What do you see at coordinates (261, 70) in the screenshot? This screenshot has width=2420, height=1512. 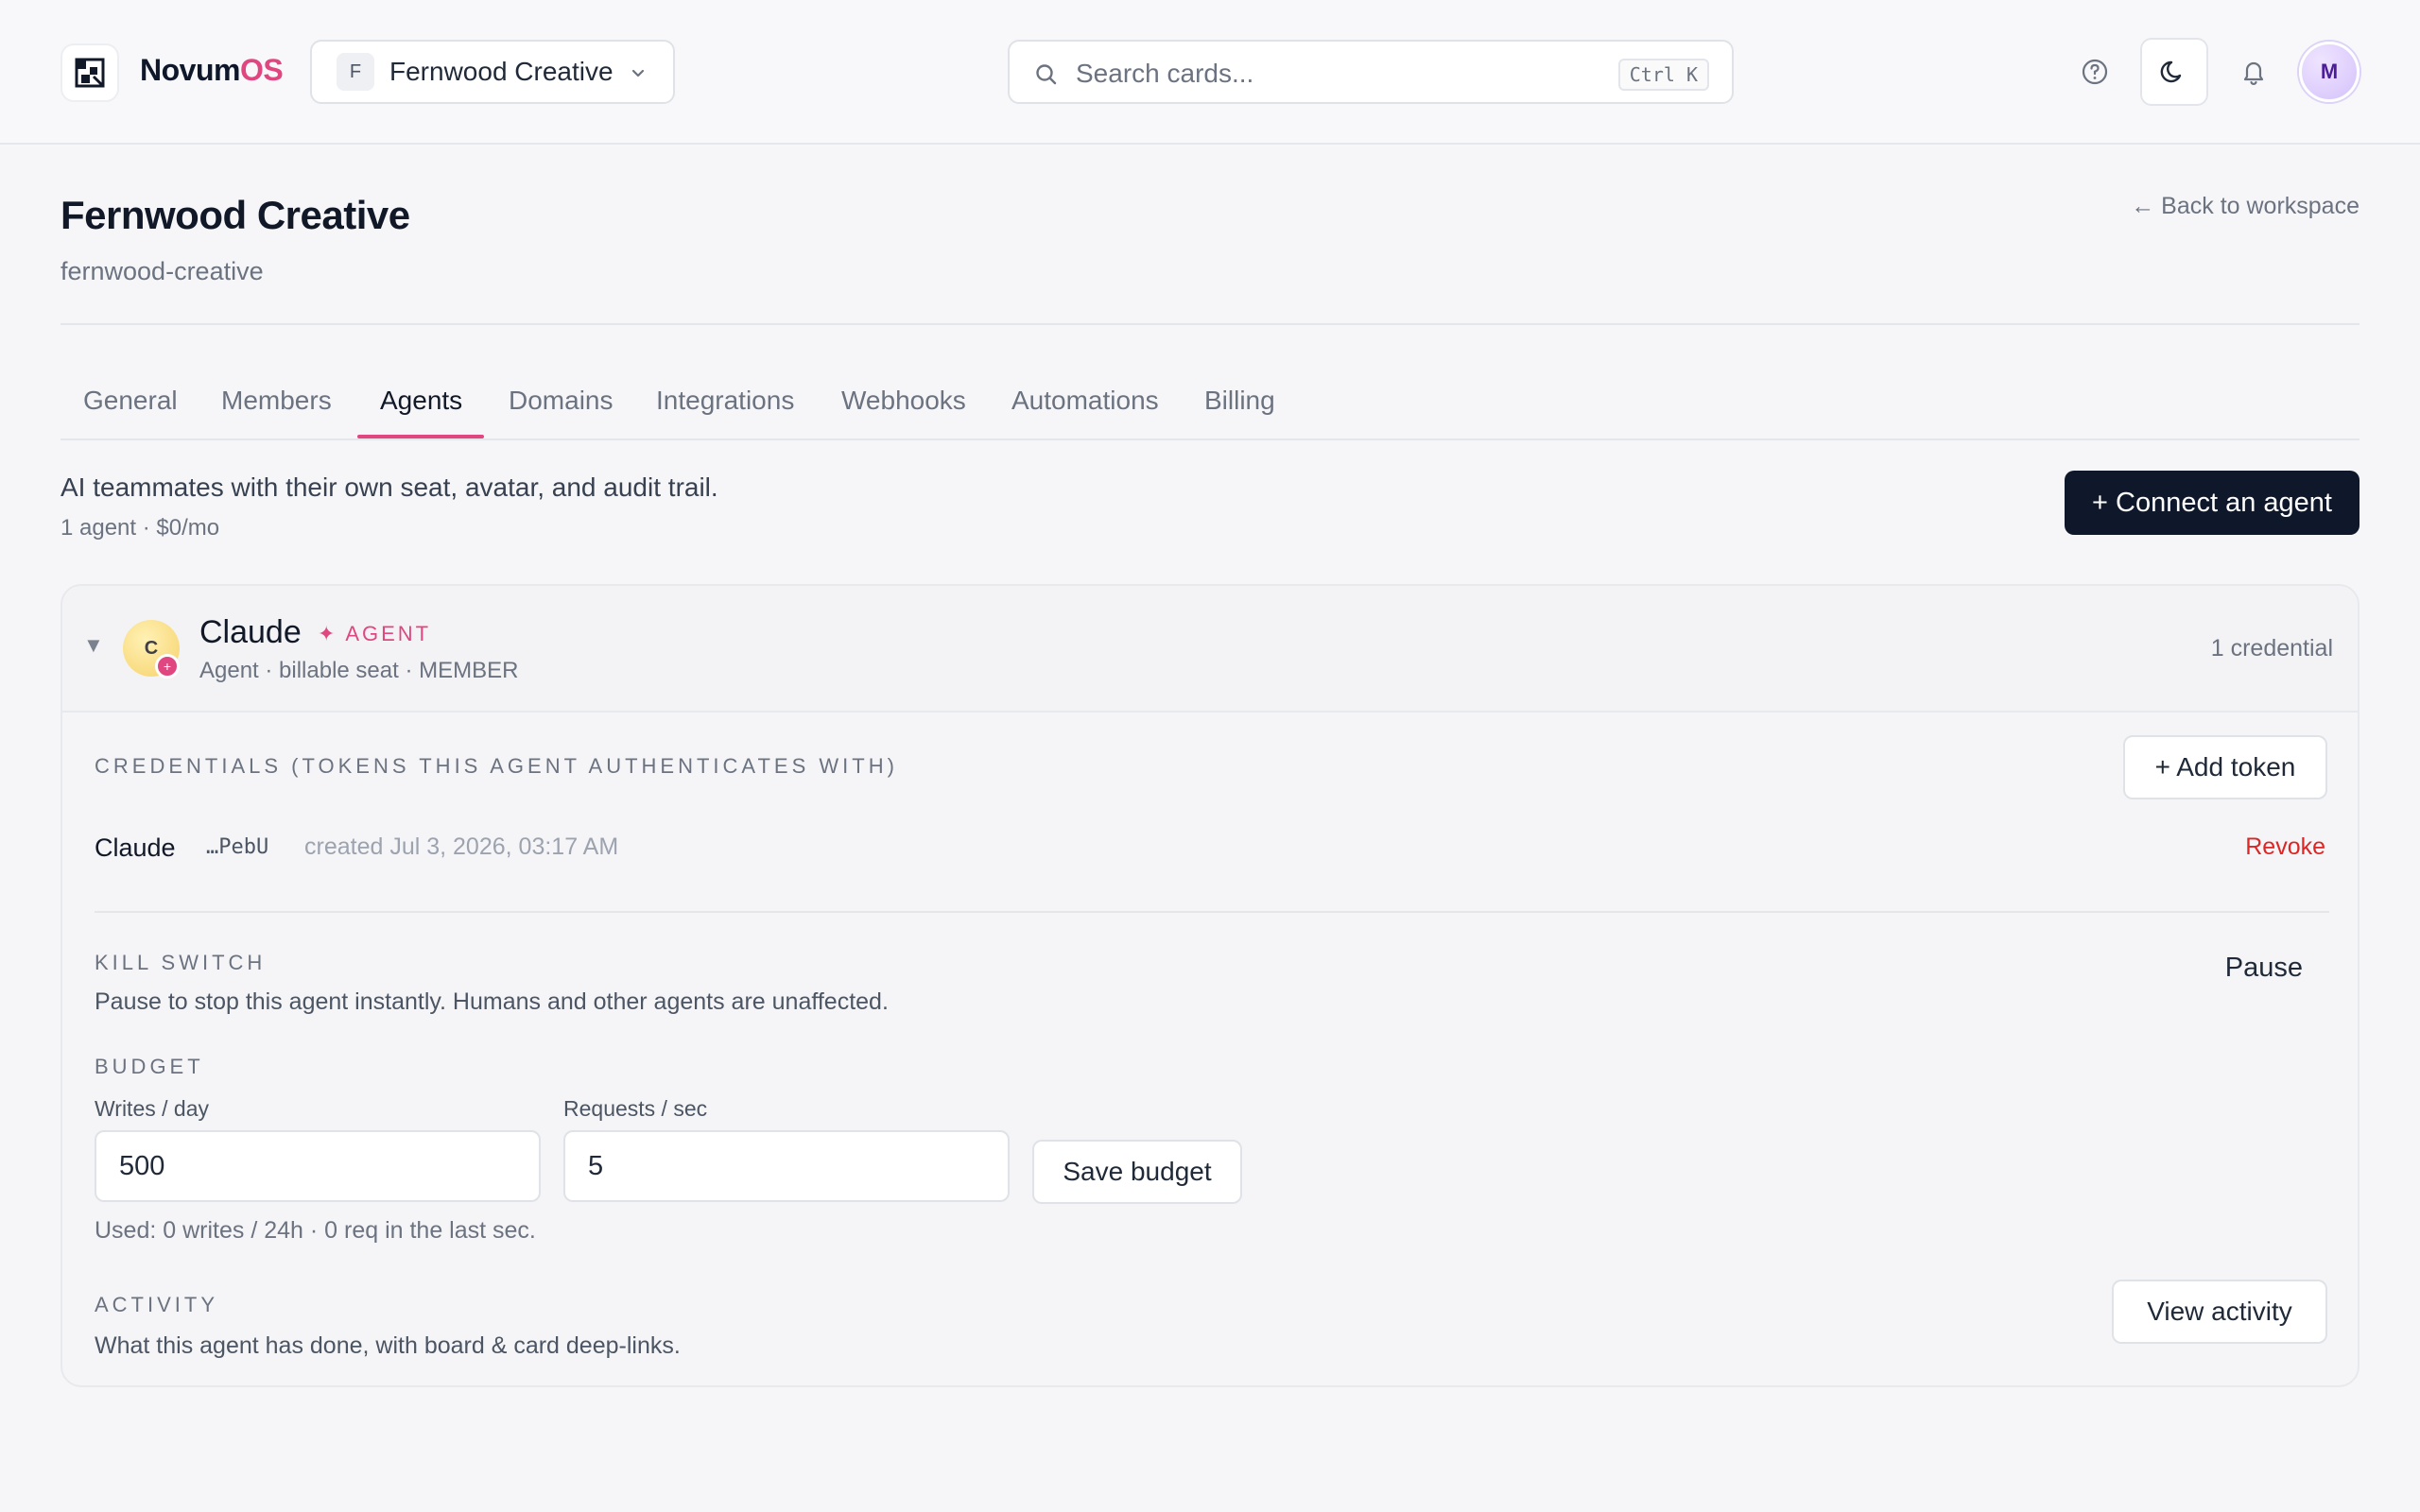 I see `brand-accent: OS` at bounding box center [261, 70].